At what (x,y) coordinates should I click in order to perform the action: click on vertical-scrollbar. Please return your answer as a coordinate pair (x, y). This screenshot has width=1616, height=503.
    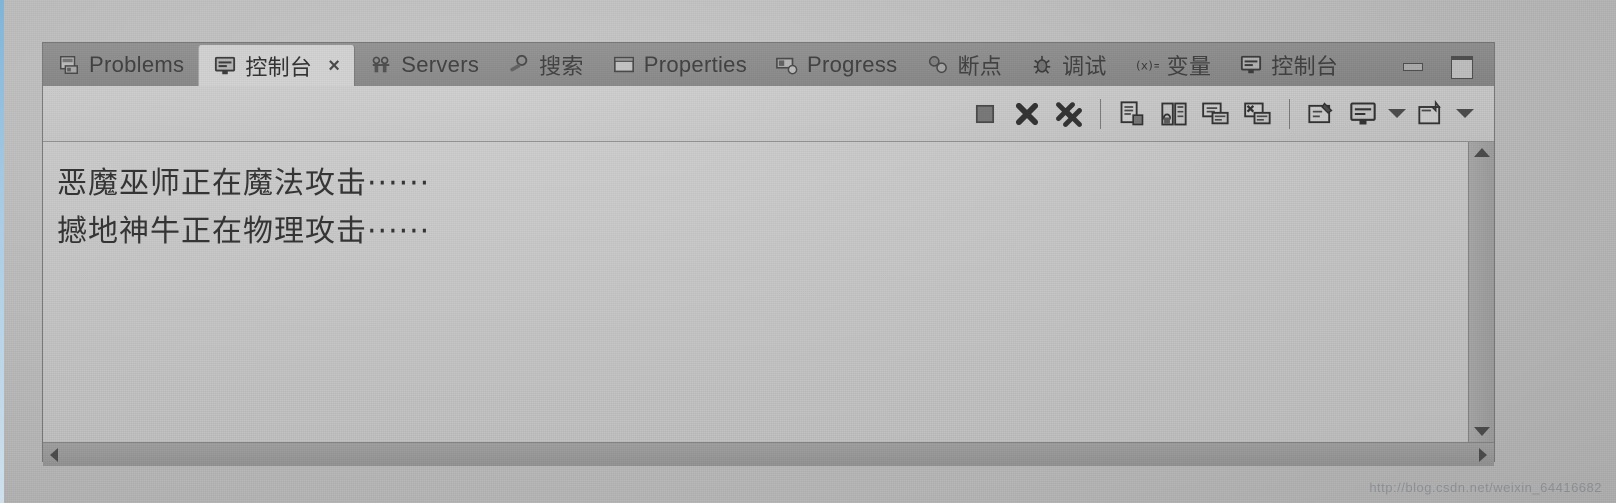
    Looking at the image, I should click on (1481, 292).